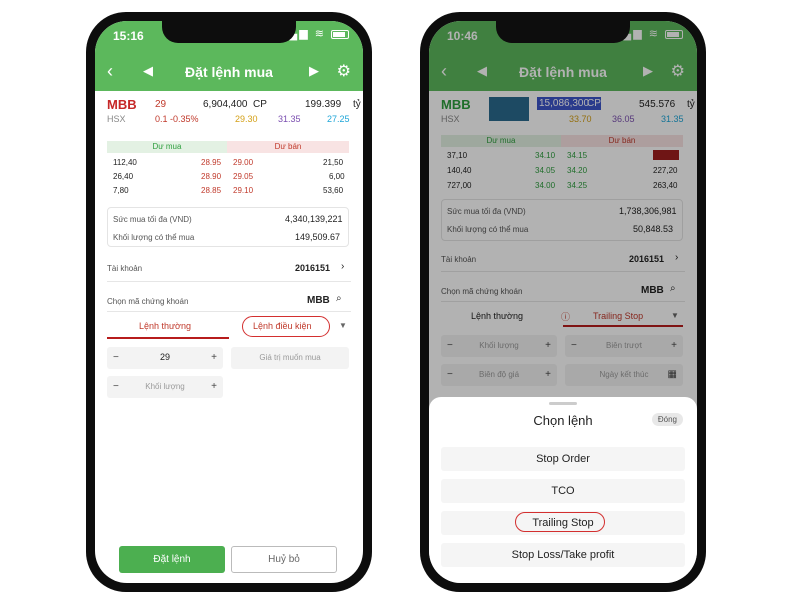 The image size is (800, 600). Describe the element at coordinates (161, 104) in the screenshot. I see `last-price: 29` at that location.